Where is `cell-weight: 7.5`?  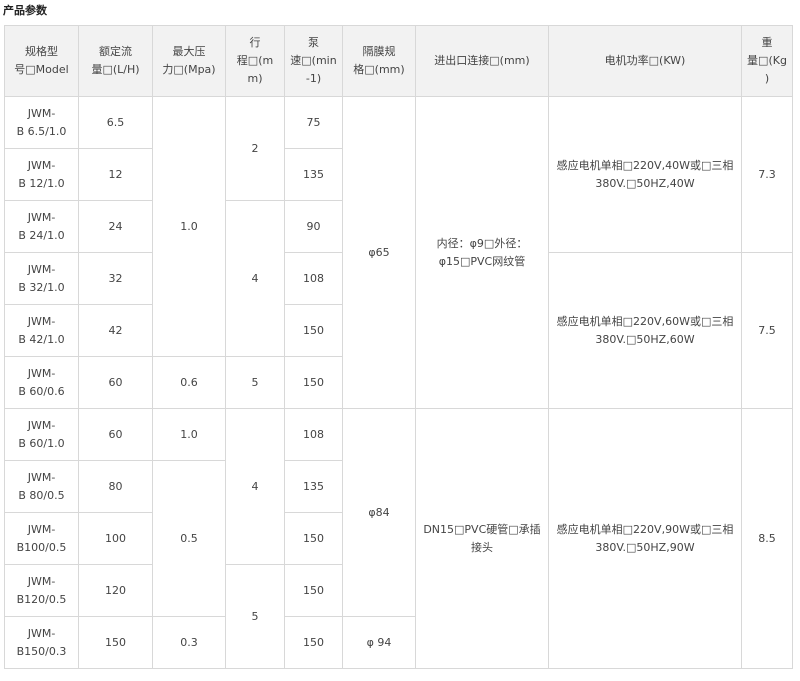 cell-weight: 7.5 is located at coordinates (767, 330).